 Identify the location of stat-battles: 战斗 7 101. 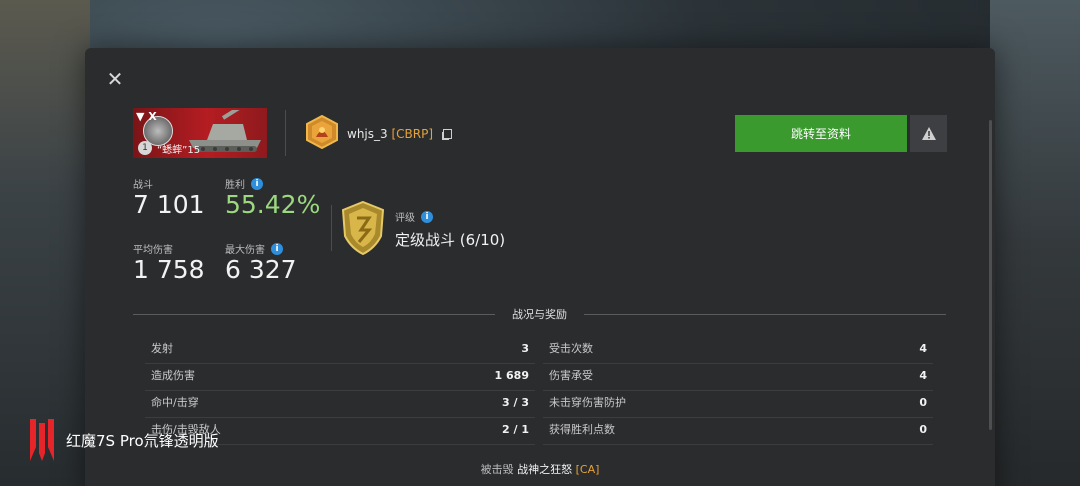
(169, 197).